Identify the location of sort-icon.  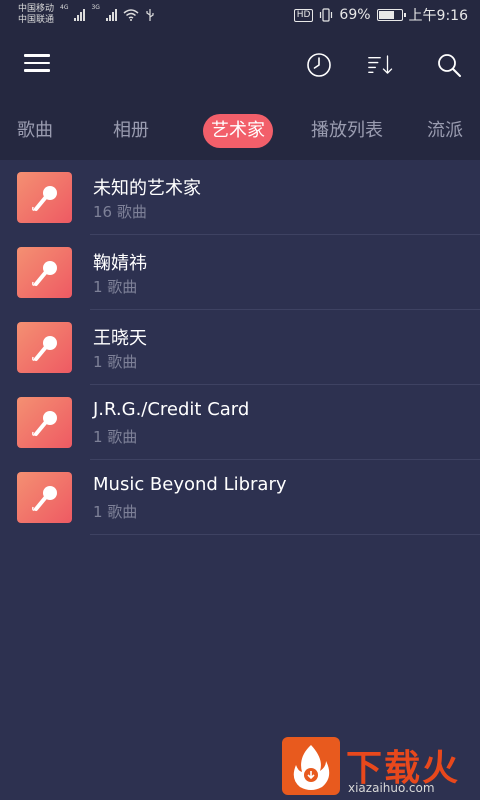
(381, 65).